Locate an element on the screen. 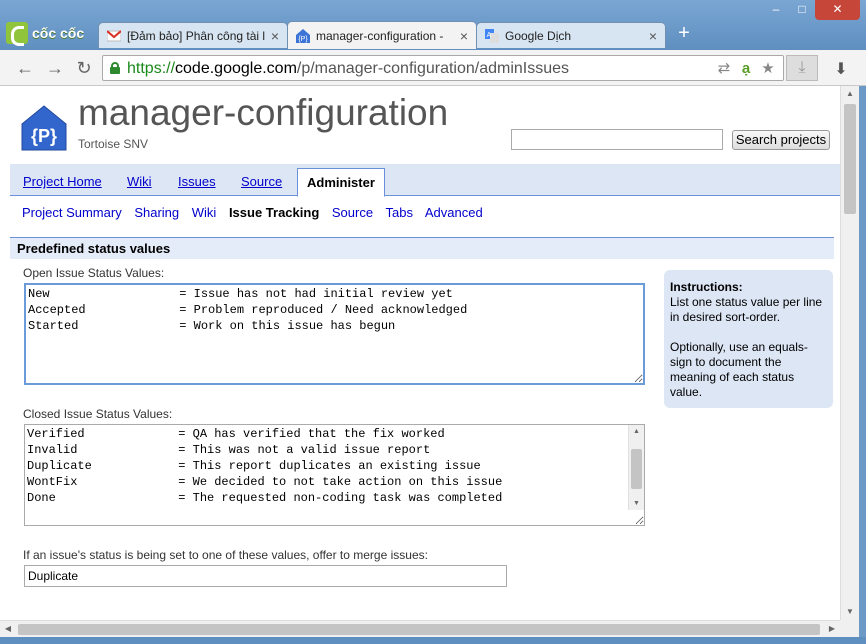  tab-gmail: [Đảm bảo] Phân công tài l × is located at coordinates (193, 35).